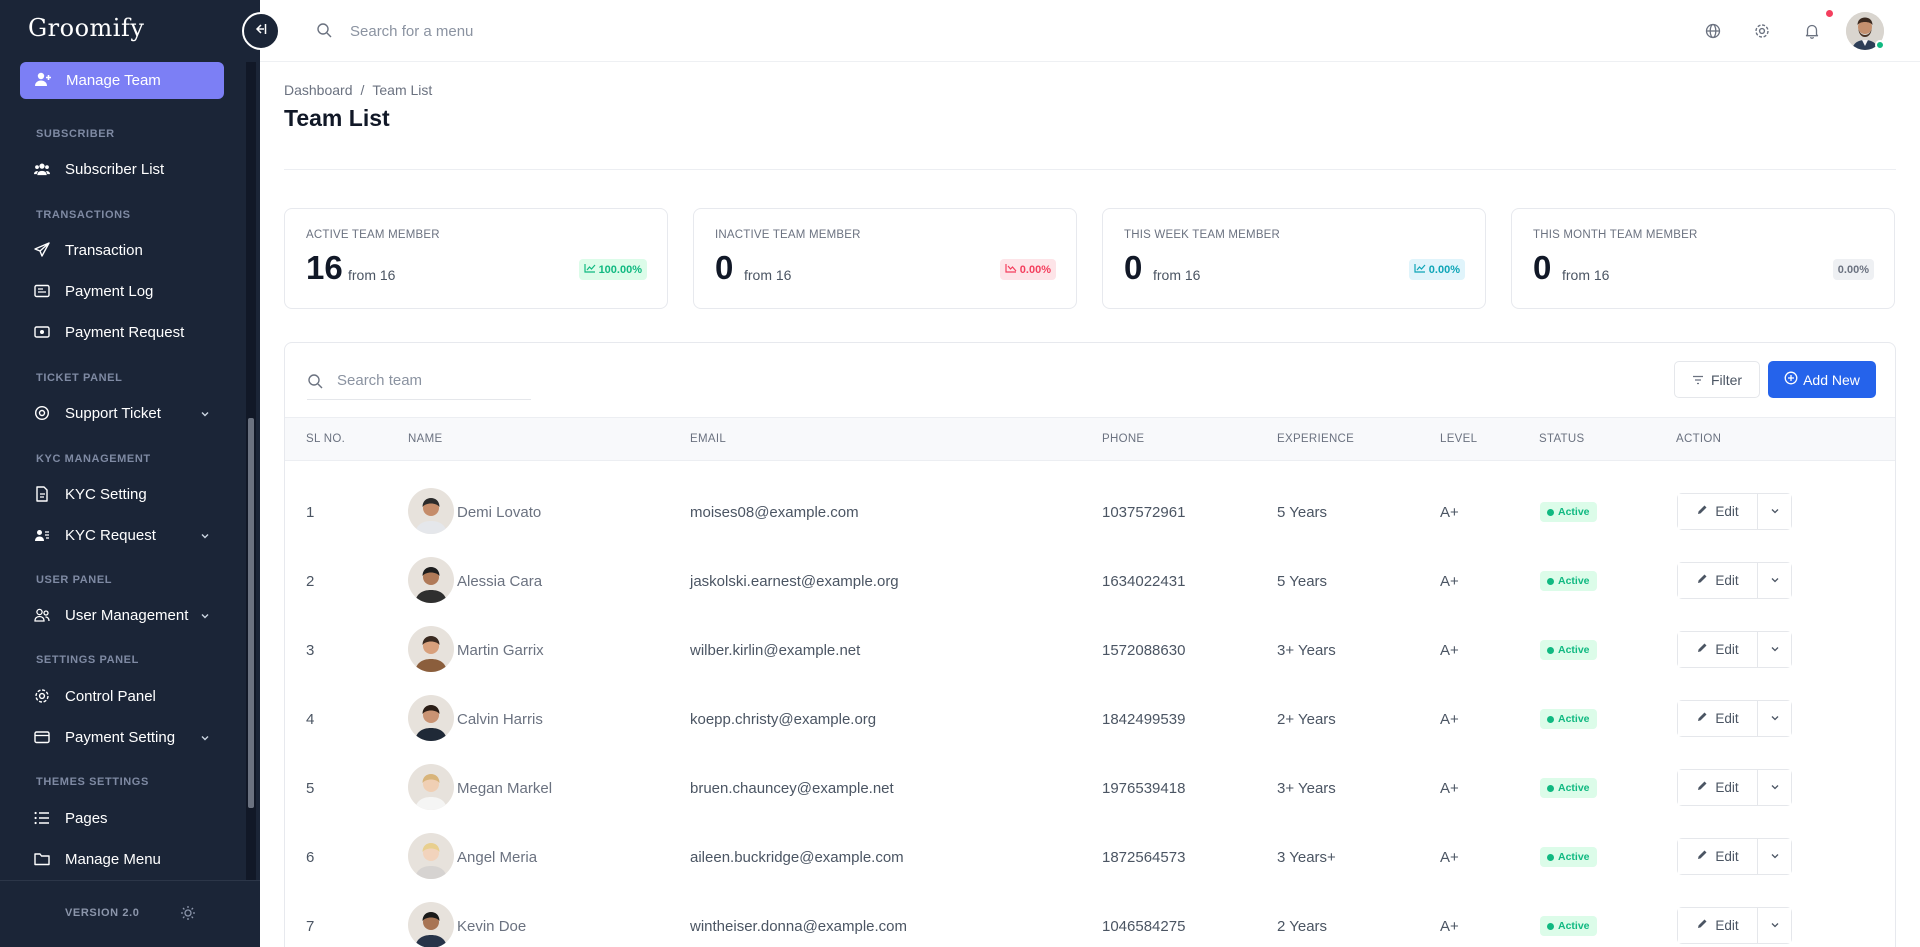 The width and height of the screenshot is (1920, 947). What do you see at coordinates (1458, 439) in the screenshot?
I see `column-header-level: LEVEL` at bounding box center [1458, 439].